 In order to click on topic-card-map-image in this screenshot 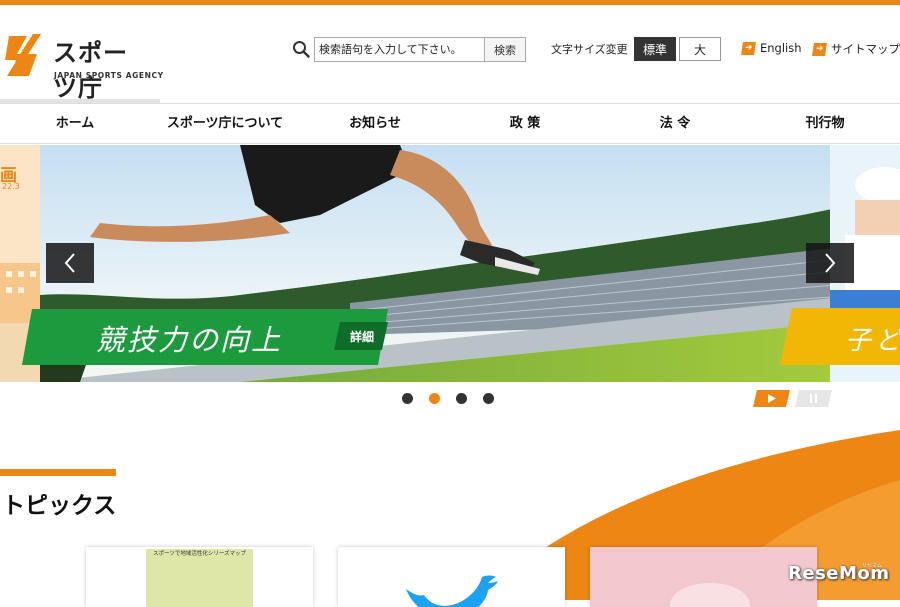, I will do `click(199, 578)`.